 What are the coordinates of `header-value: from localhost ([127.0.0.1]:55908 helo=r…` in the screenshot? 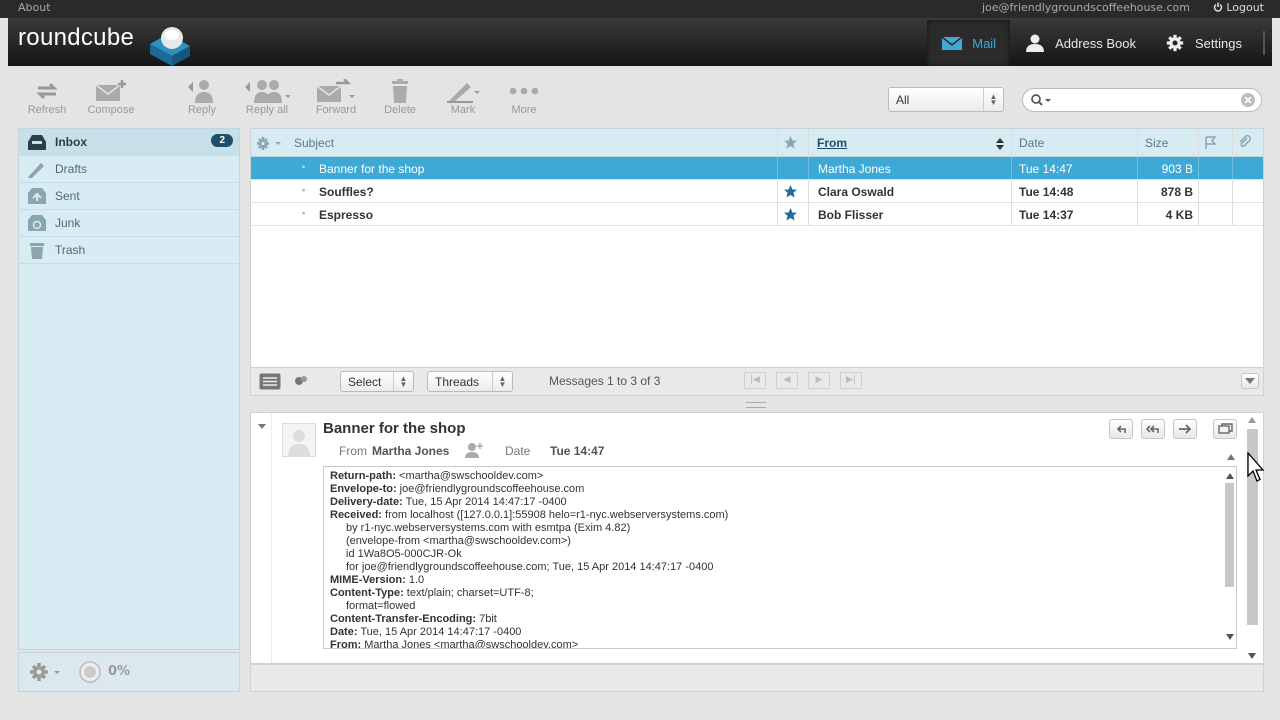 It's located at (555, 515).